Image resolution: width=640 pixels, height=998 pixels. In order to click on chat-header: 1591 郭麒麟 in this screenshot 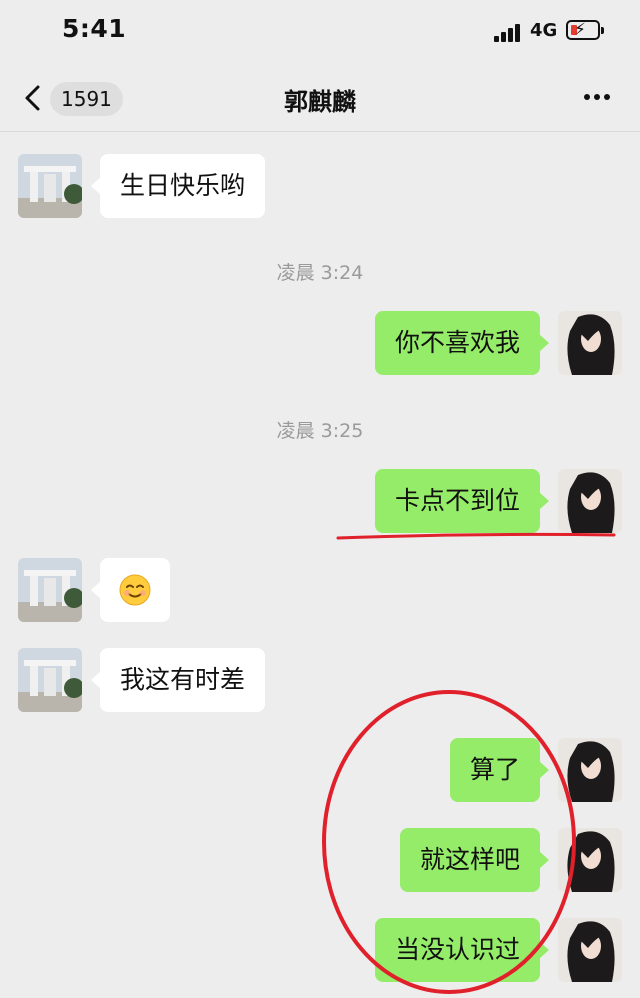, I will do `click(320, 98)`.